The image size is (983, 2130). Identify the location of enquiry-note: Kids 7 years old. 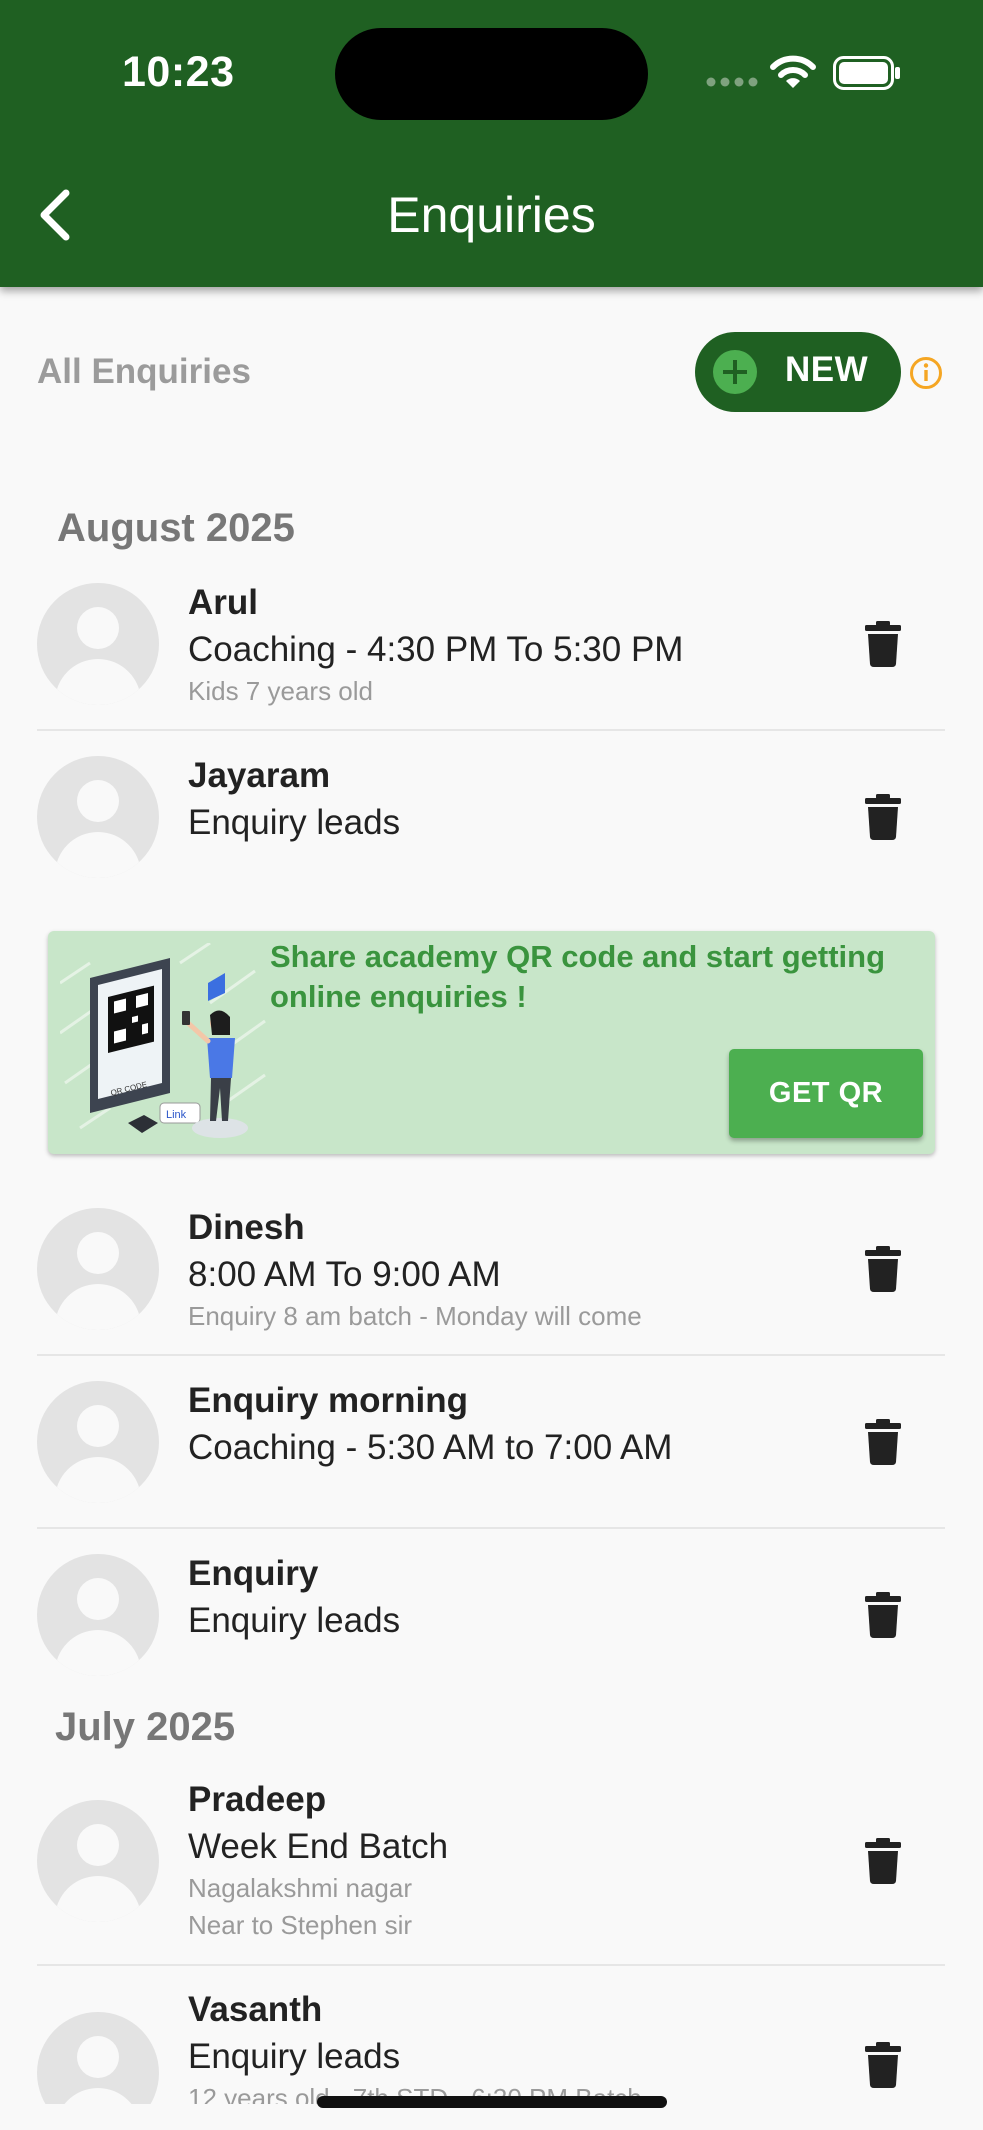
(280, 691).